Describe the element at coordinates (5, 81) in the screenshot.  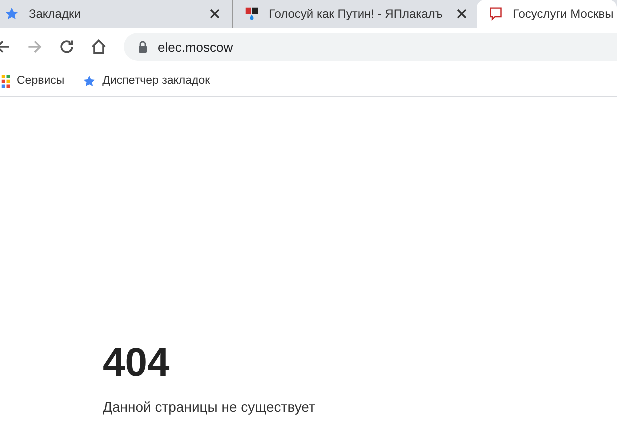
I see `apps-grid-icon` at that location.